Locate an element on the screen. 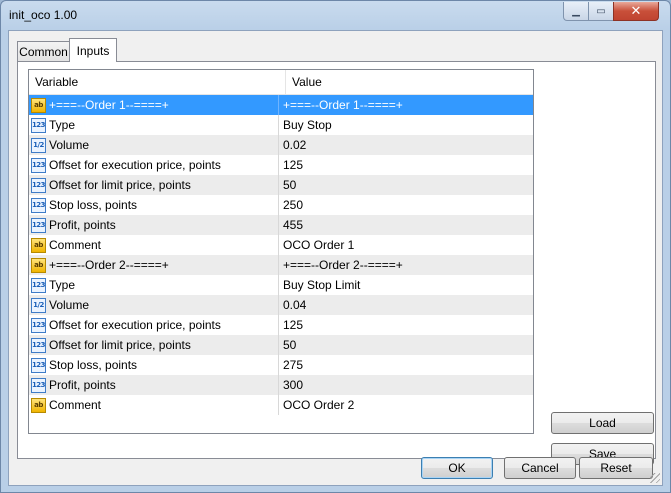 The image size is (671, 493). variable-cell: ab +===--Order 1--====+ is located at coordinates (154, 105).